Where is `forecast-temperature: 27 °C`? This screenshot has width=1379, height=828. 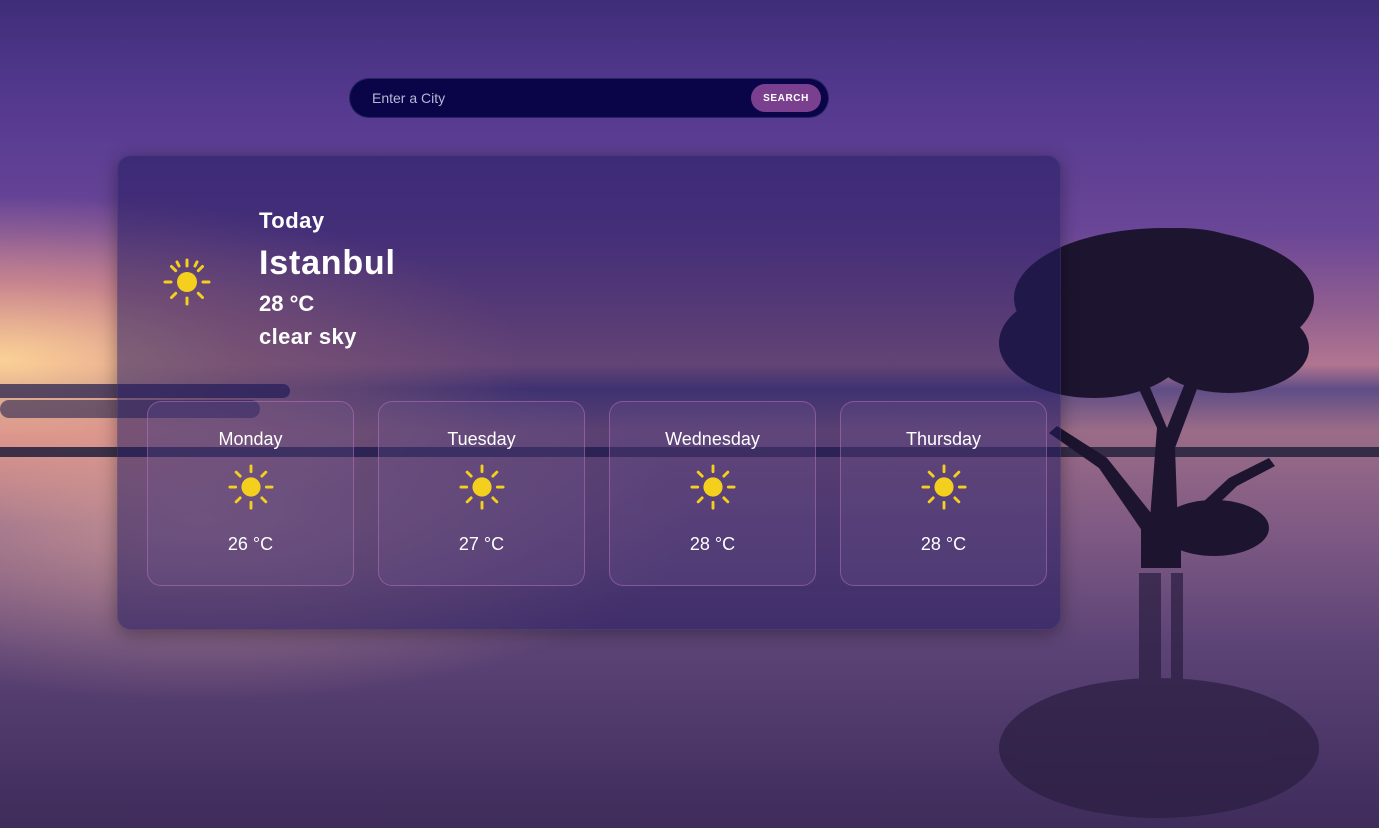
forecast-temperature: 27 °C is located at coordinates (481, 544).